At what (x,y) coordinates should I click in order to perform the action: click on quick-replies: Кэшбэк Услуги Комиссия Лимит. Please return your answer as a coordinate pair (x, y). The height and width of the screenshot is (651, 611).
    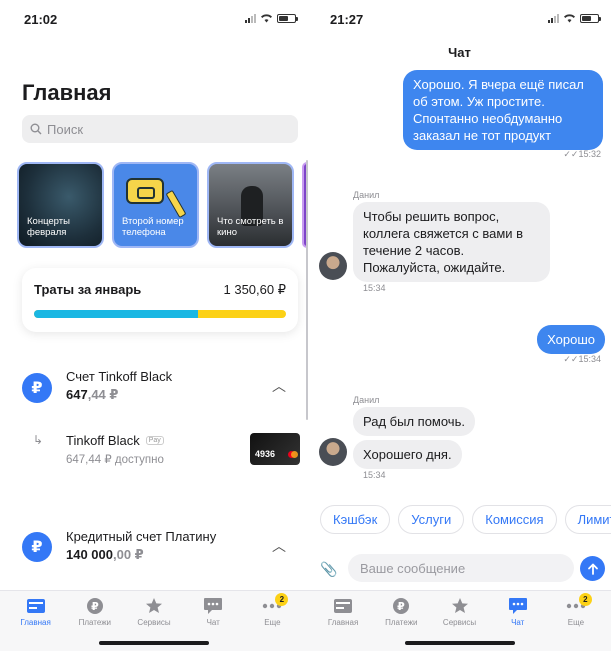
    Looking at the image, I should click on (465, 519).